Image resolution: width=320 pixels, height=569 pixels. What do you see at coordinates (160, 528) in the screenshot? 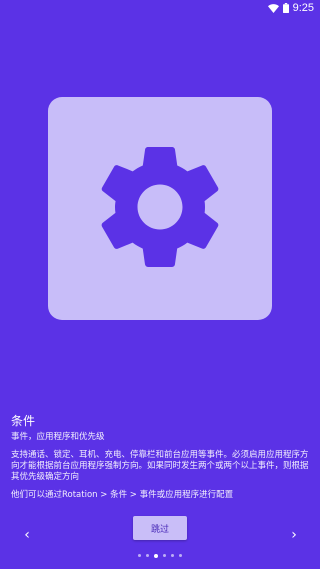
I see `skip-button: 跳过` at bounding box center [160, 528].